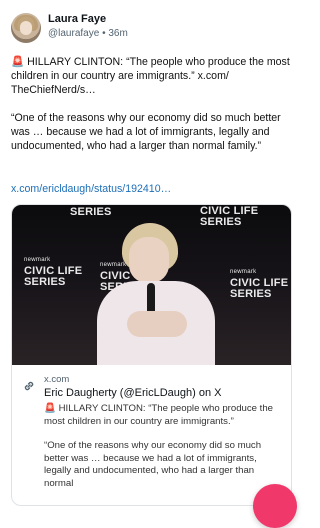 This screenshot has height=528, width=320. I want to click on card-title: Eric Daugherty (@EricLDaugh) on X, so click(132, 393).